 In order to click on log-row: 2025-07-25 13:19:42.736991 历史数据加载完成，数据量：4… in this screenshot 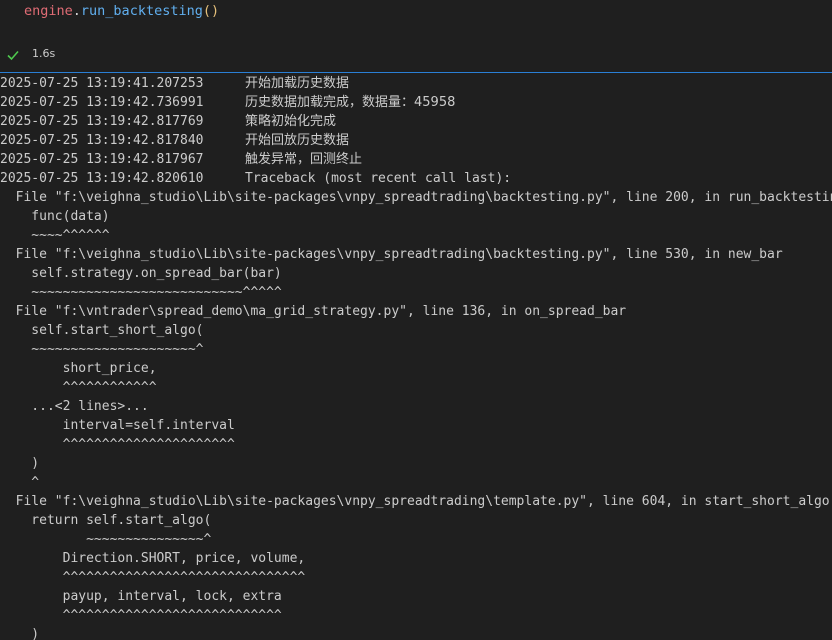, I will do `click(416, 102)`.